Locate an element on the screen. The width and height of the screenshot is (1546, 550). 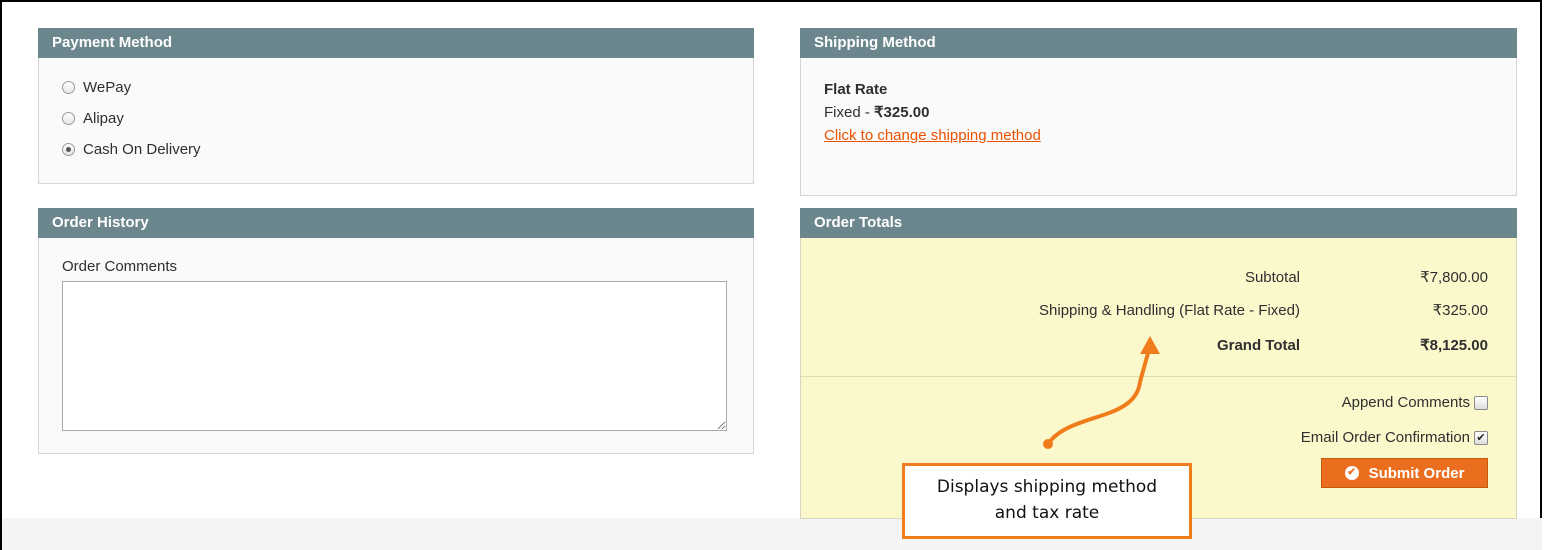
shipping-method-title: Shipping Method is located at coordinates (1158, 43).